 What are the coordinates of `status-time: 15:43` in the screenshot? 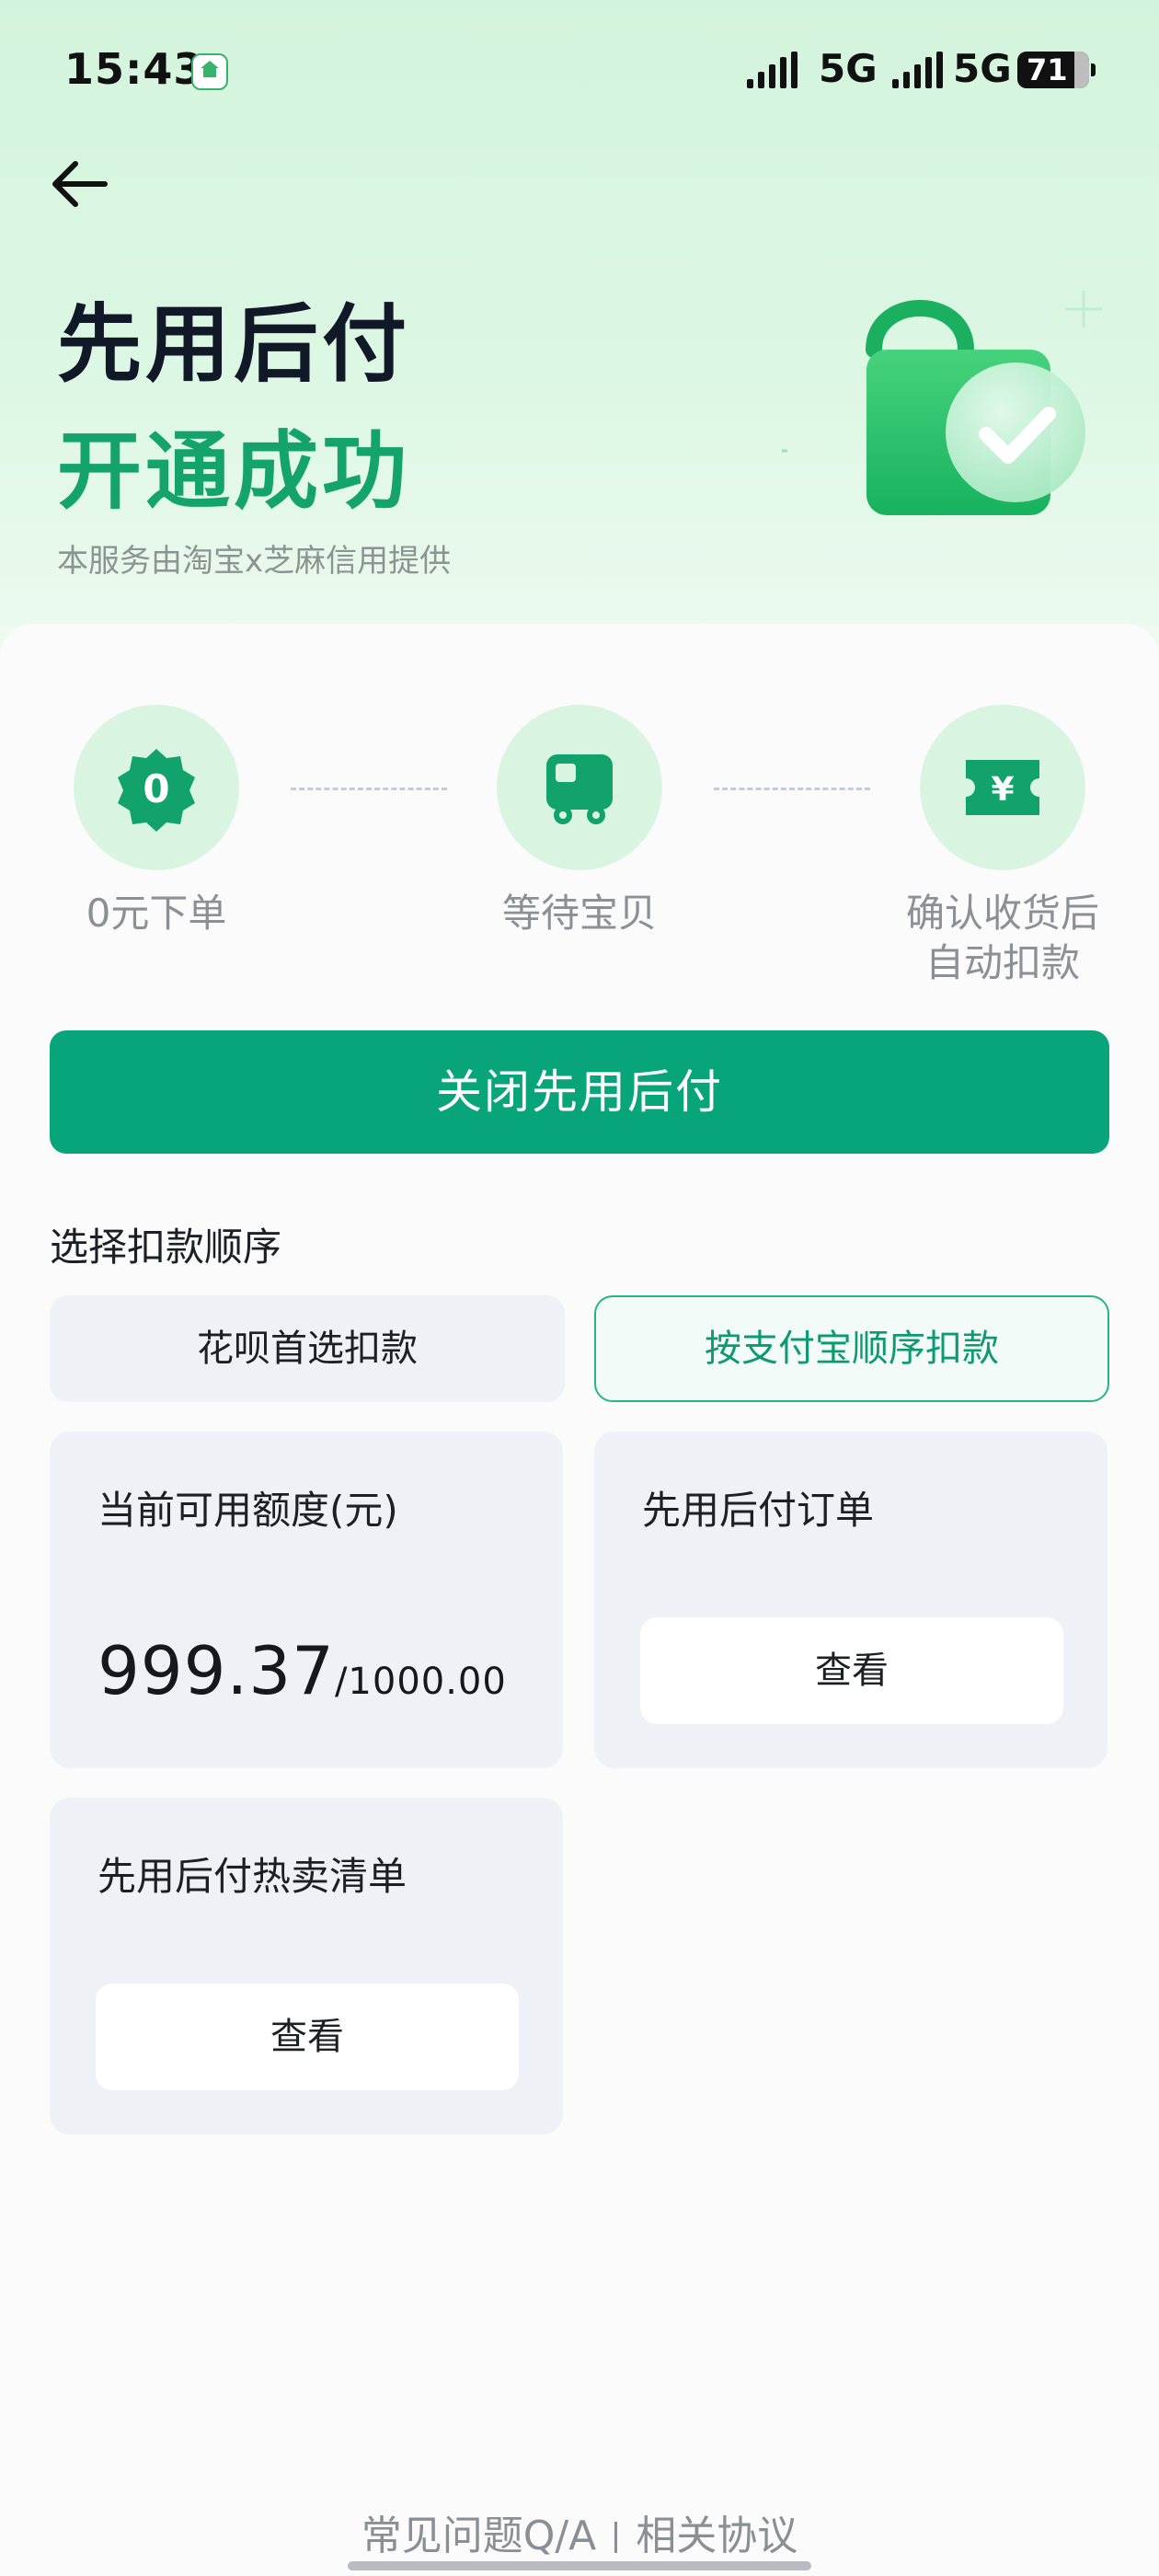 It's located at (134, 69).